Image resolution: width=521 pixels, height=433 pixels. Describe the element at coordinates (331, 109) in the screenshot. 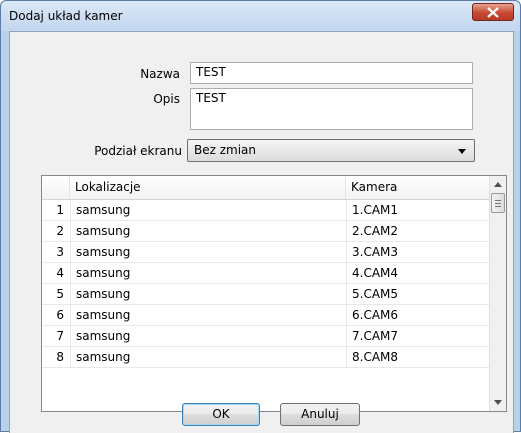

I see `description-field: TEST` at that location.